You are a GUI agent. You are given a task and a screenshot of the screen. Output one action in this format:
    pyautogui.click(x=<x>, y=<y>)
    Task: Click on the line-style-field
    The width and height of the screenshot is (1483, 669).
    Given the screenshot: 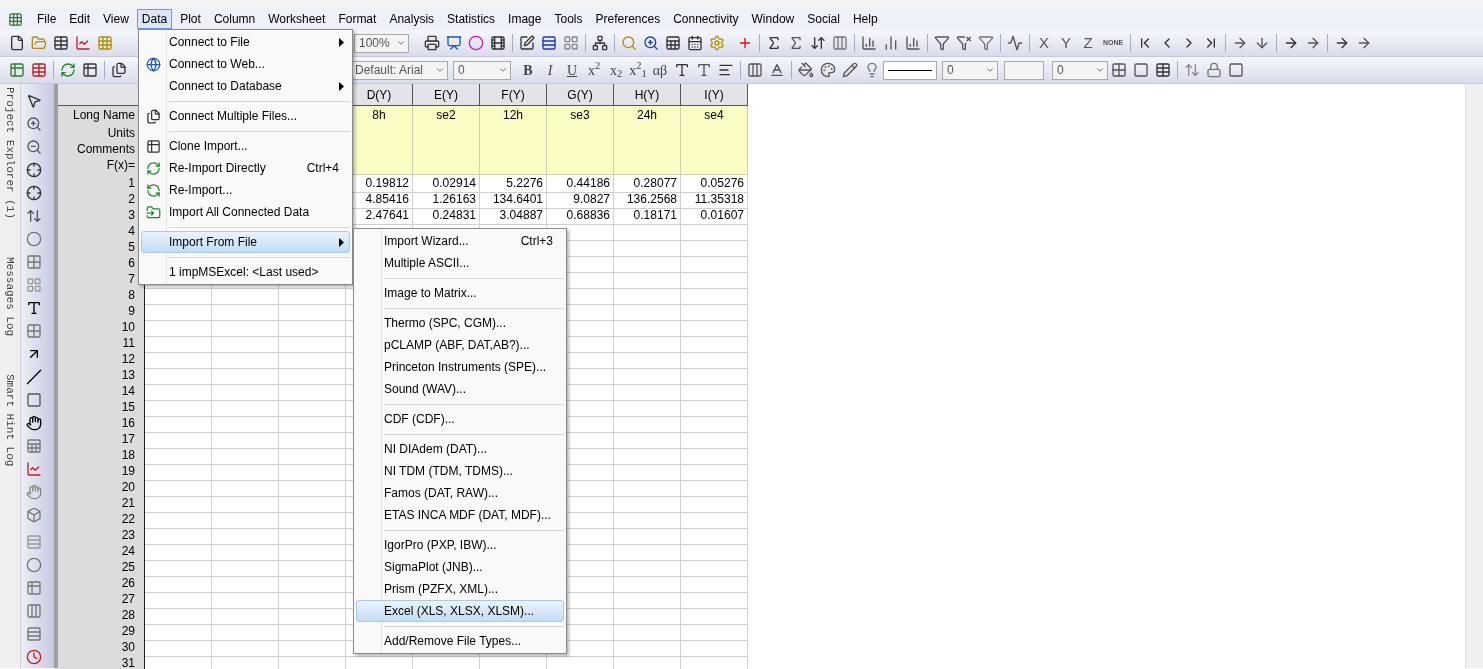 What is the action you would take?
    pyautogui.click(x=910, y=70)
    